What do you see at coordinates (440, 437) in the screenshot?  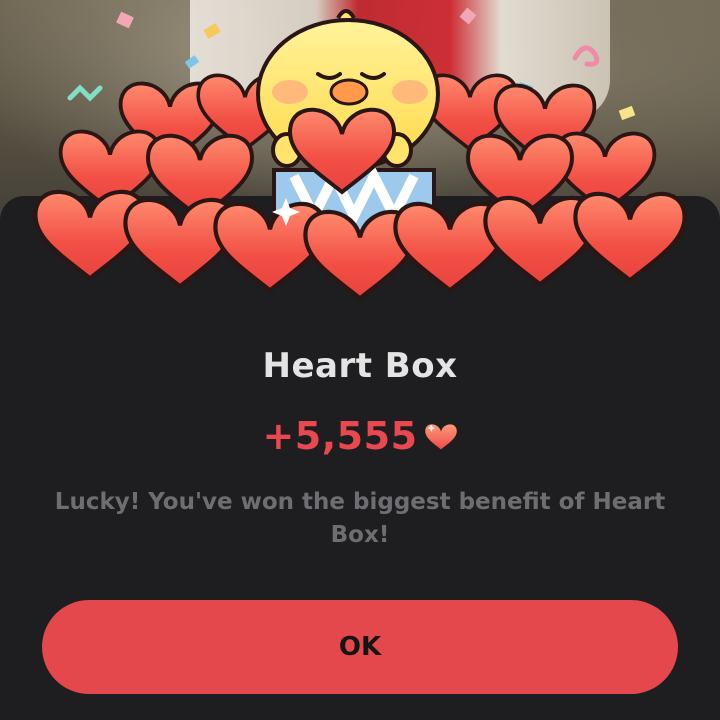 I see `heart-icon` at bounding box center [440, 437].